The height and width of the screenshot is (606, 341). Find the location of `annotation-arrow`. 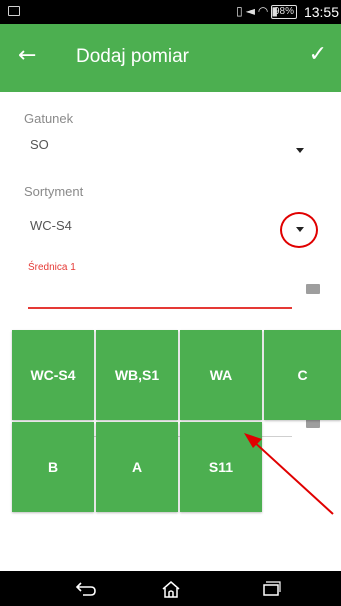

annotation-arrow is located at coordinates (289, 474).